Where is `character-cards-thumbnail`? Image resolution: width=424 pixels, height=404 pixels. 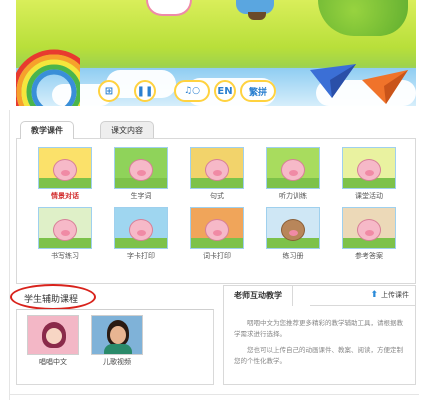
character-cards-thumbnail is located at coordinates (141, 228).